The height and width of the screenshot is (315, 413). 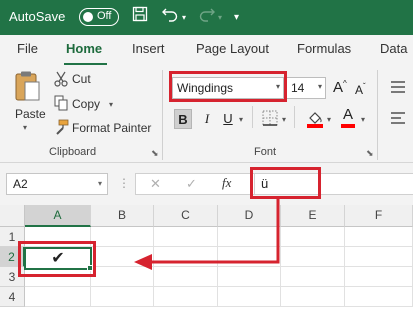 I want to click on borders-dropdown-icon: ▾, so click(x=284, y=119).